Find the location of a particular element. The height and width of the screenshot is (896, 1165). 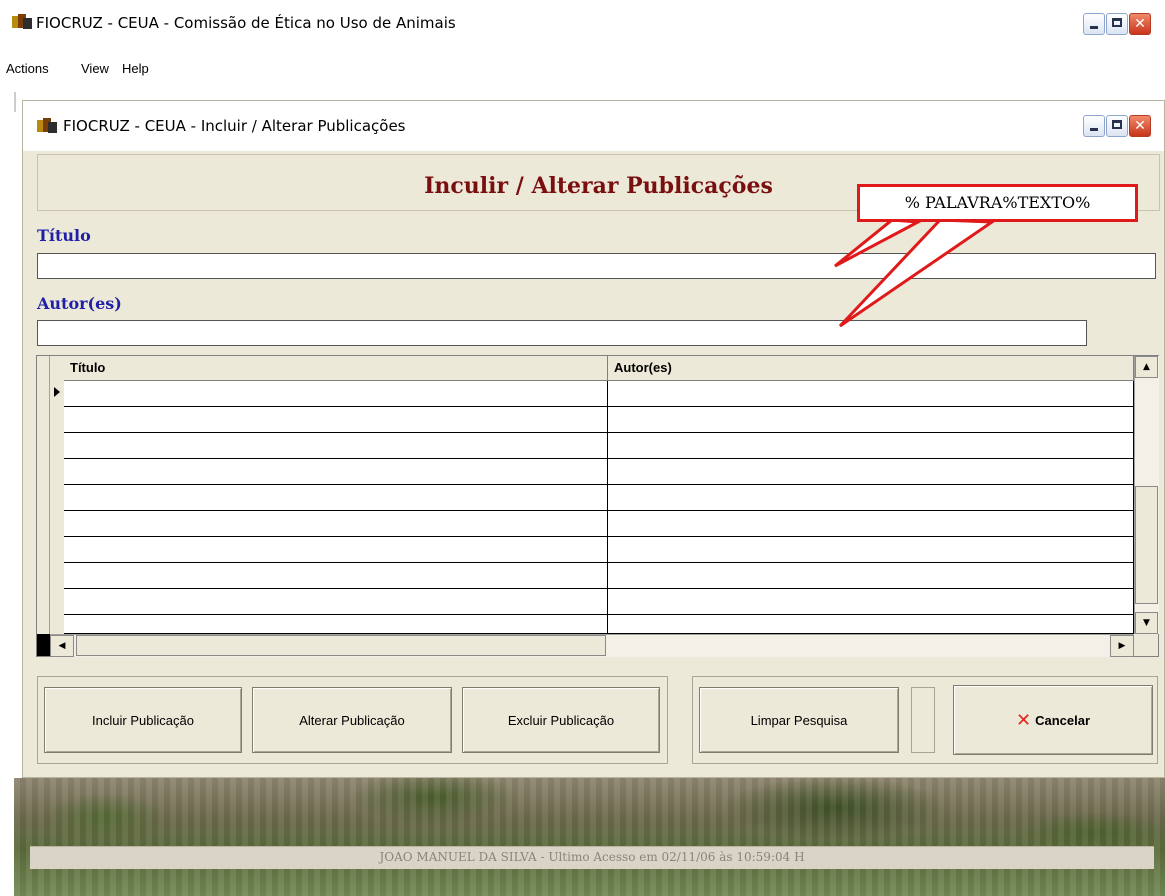

child-minimize-button is located at coordinates (1094, 126).